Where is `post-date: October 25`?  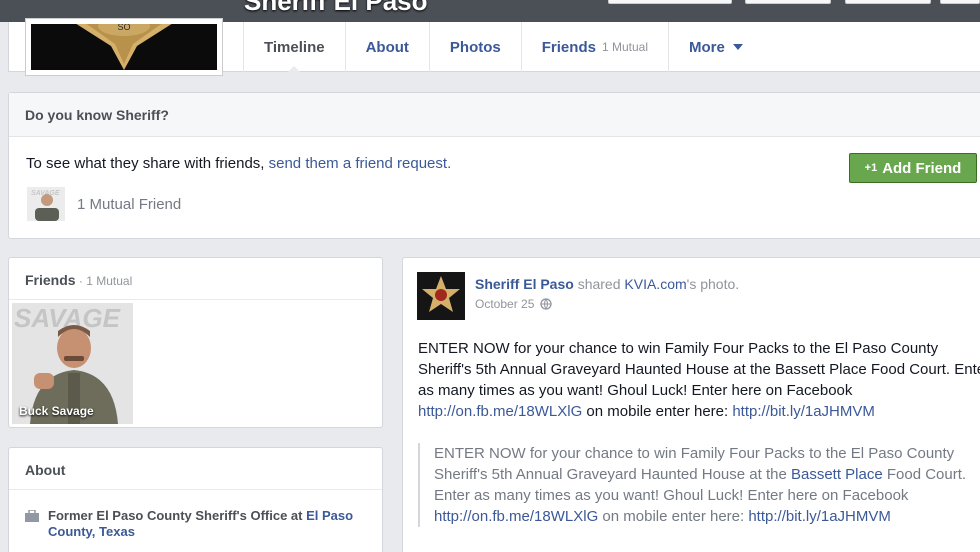
post-date: October 25 is located at coordinates (504, 304).